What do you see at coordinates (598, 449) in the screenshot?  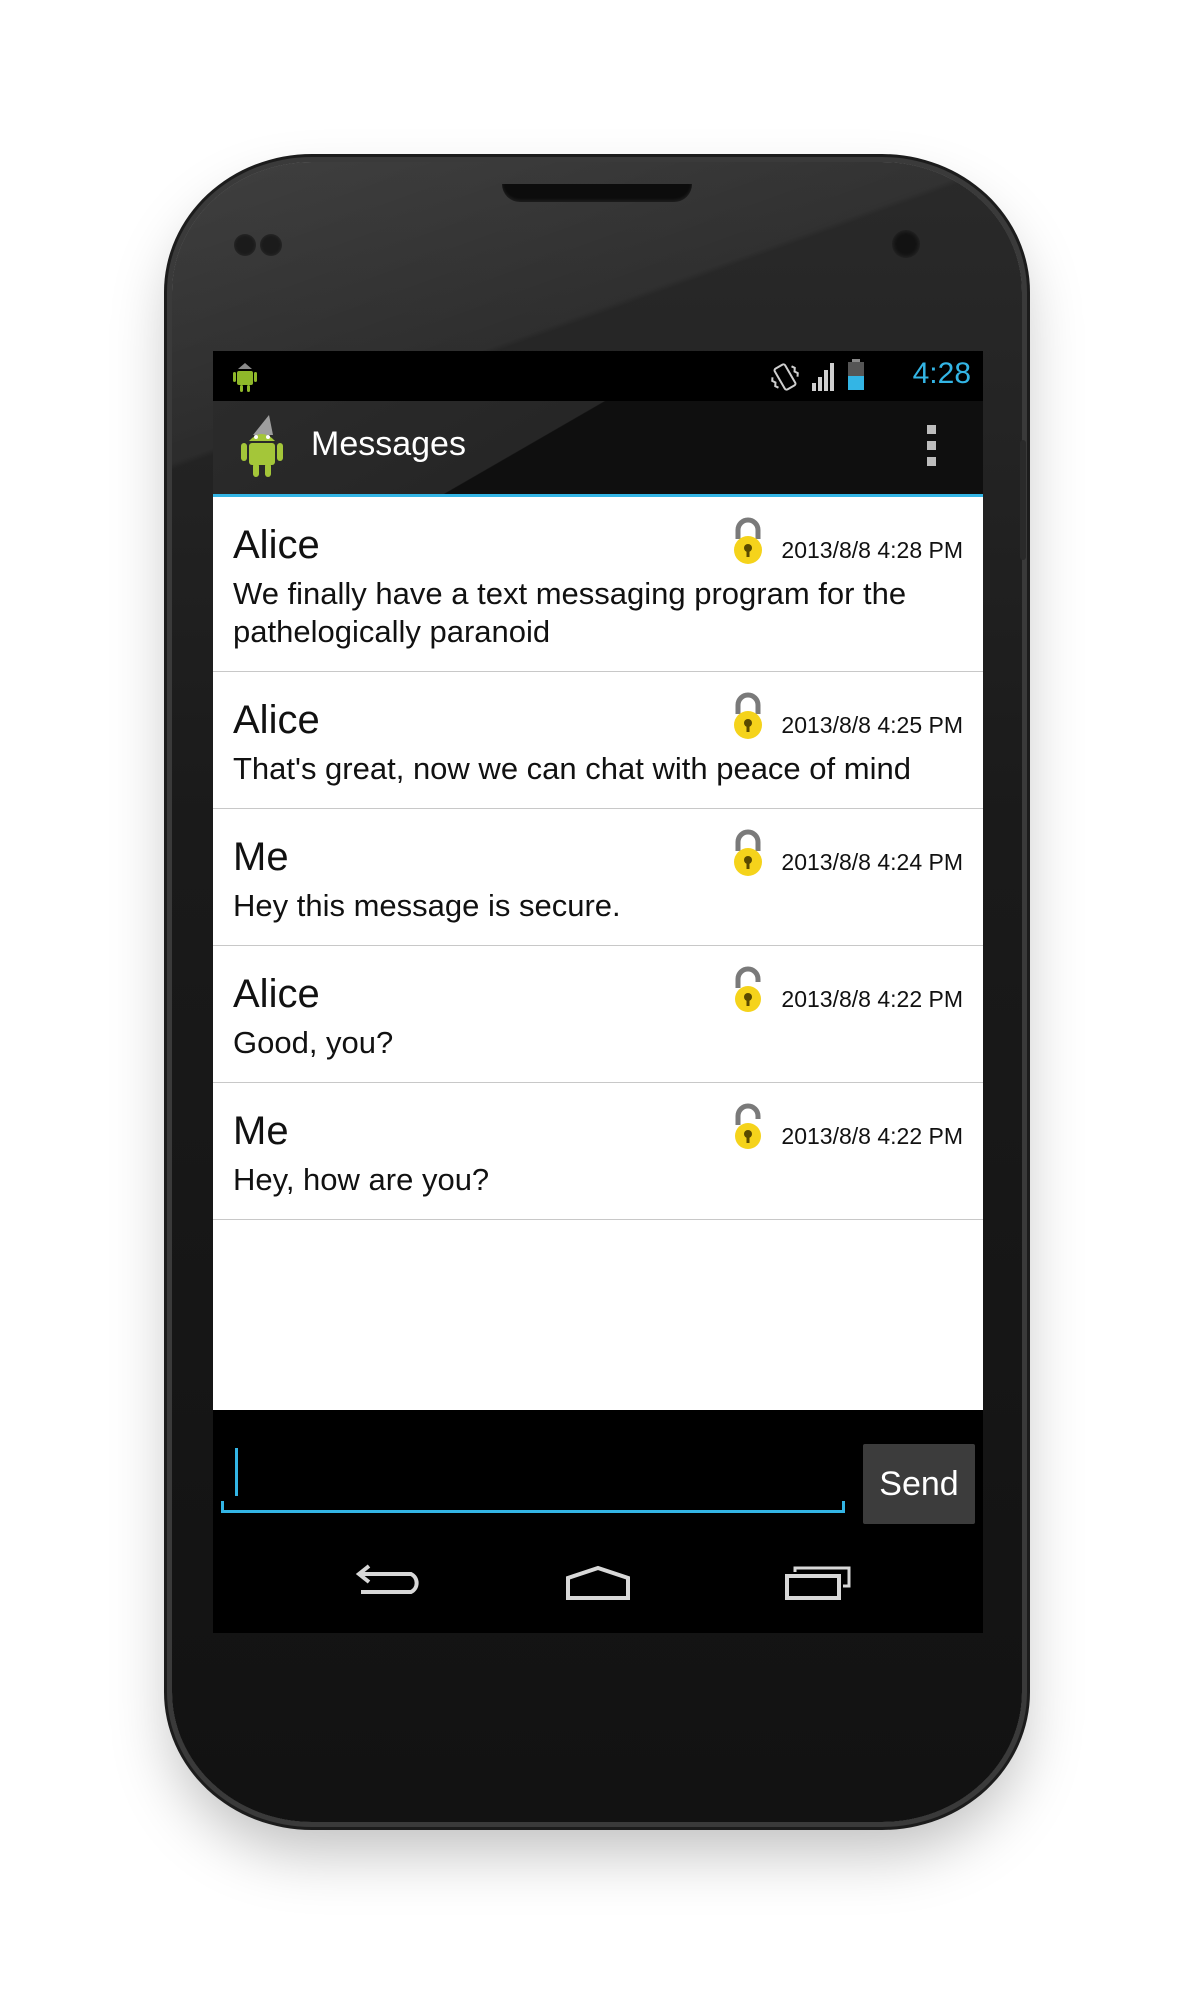 I see `action-bar: Messages` at bounding box center [598, 449].